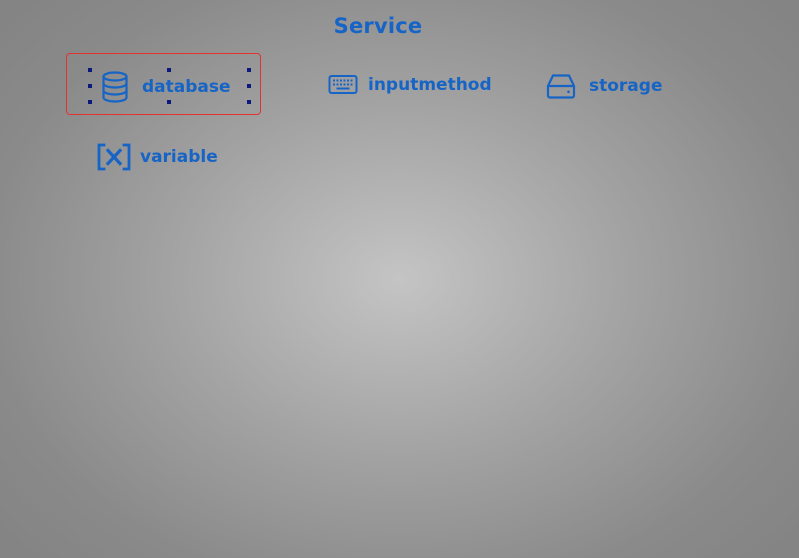 The image size is (799, 558). Describe the element at coordinates (169, 102) in the screenshot. I see `resize-handle-bottom-center` at that location.